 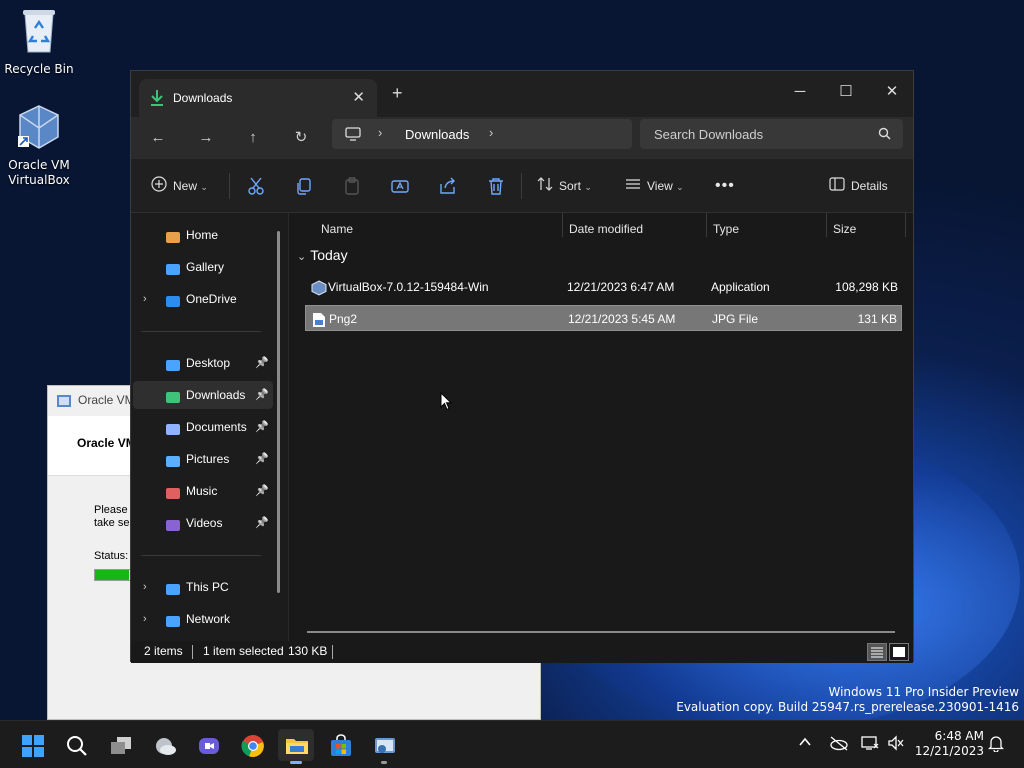 What do you see at coordinates (708, 134) in the screenshot?
I see `search-input: Search Downloads` at bounding box center [708, 134].